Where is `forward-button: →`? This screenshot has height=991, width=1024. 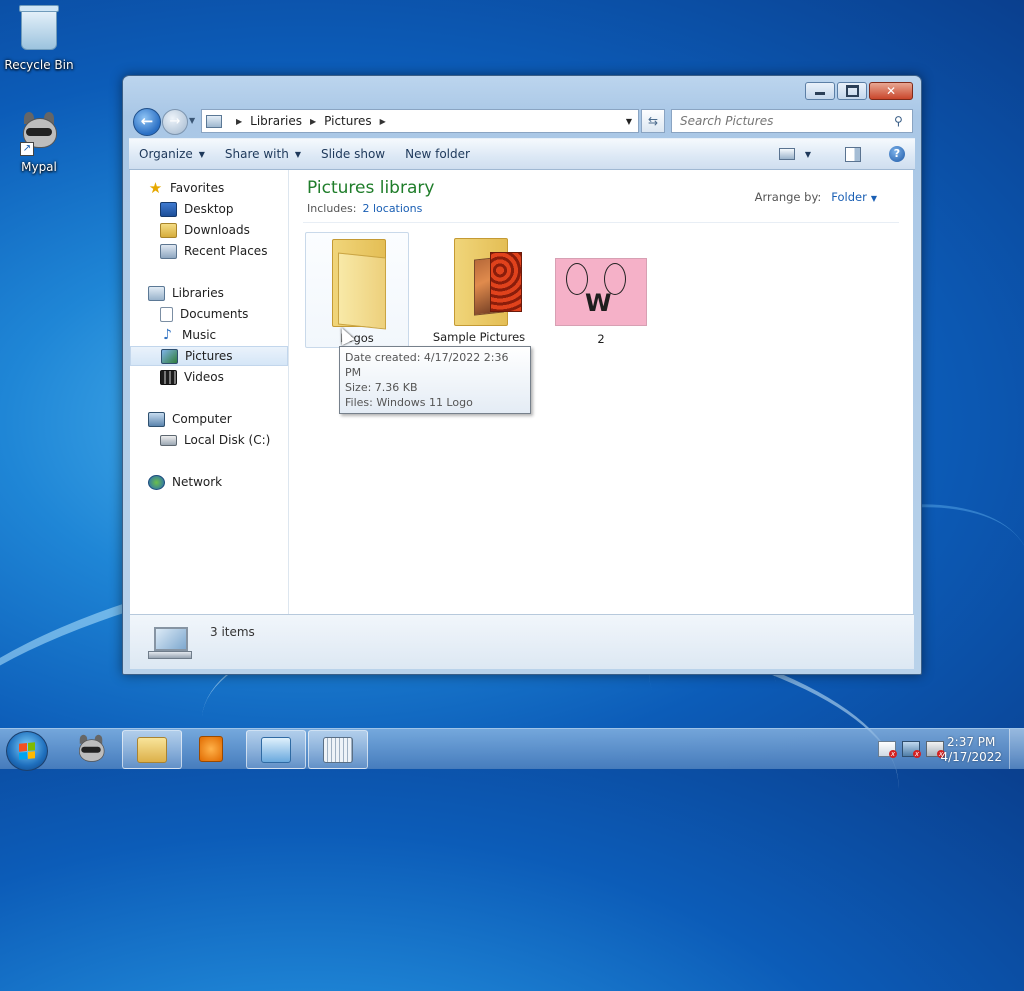 forward-button: → is located at coordinates (175, 122).